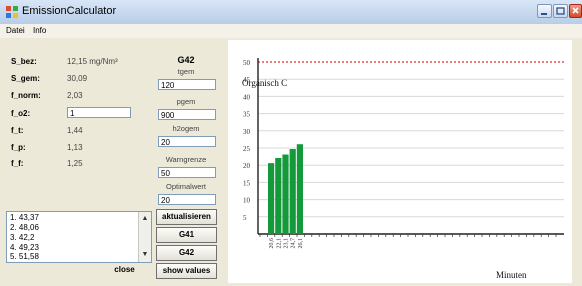 This screenshot has height=286, width=582. What do you see at coordinates (24, 247) in the screenshot?
I see `list-item: 4. 49,23` at bounding box center [24, 247].